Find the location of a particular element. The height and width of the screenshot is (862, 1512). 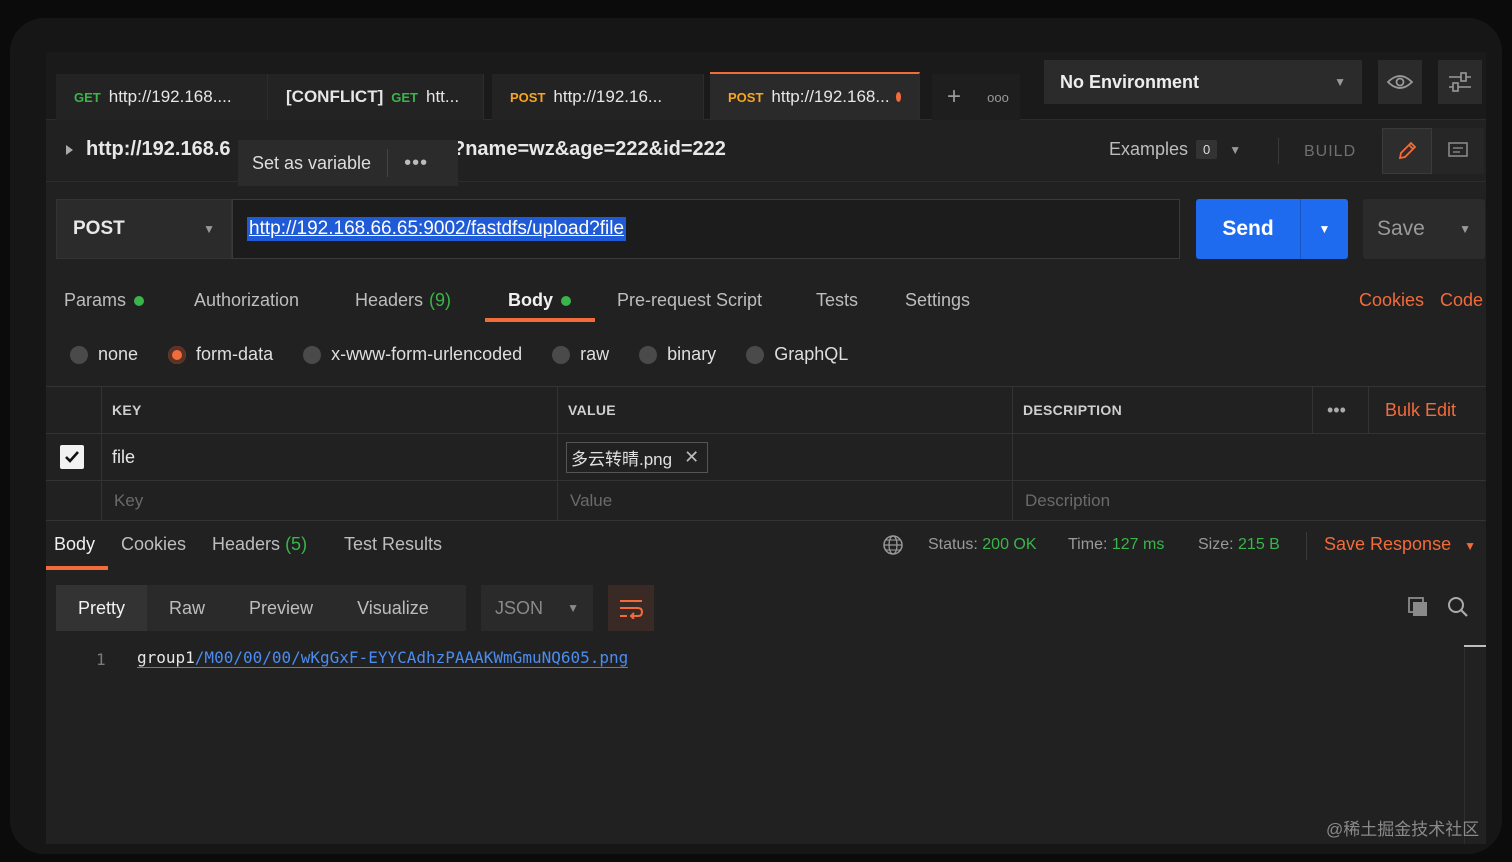

response-tab-test-results: Test Results is located at coordinates (393, 544).